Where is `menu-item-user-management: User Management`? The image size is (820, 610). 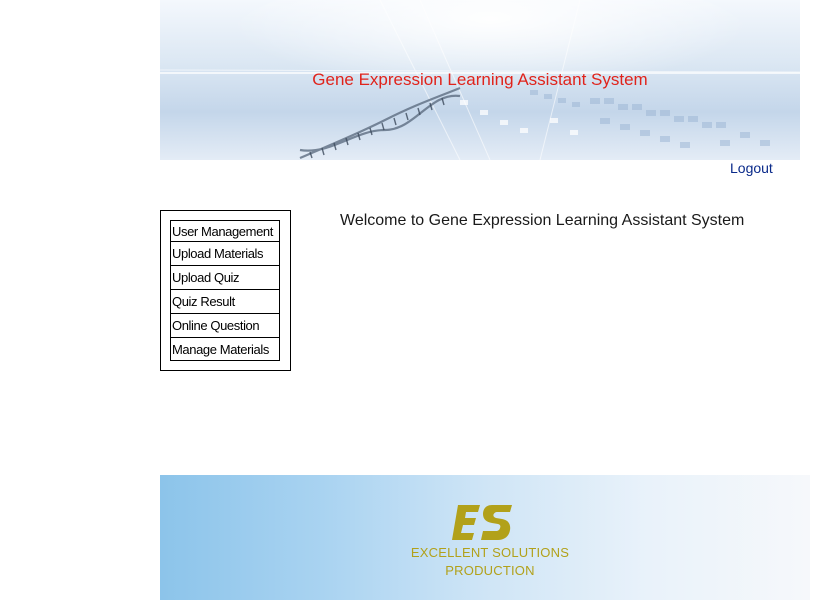
menu-item-user-management: User Management is located at coordinates (225, 231).